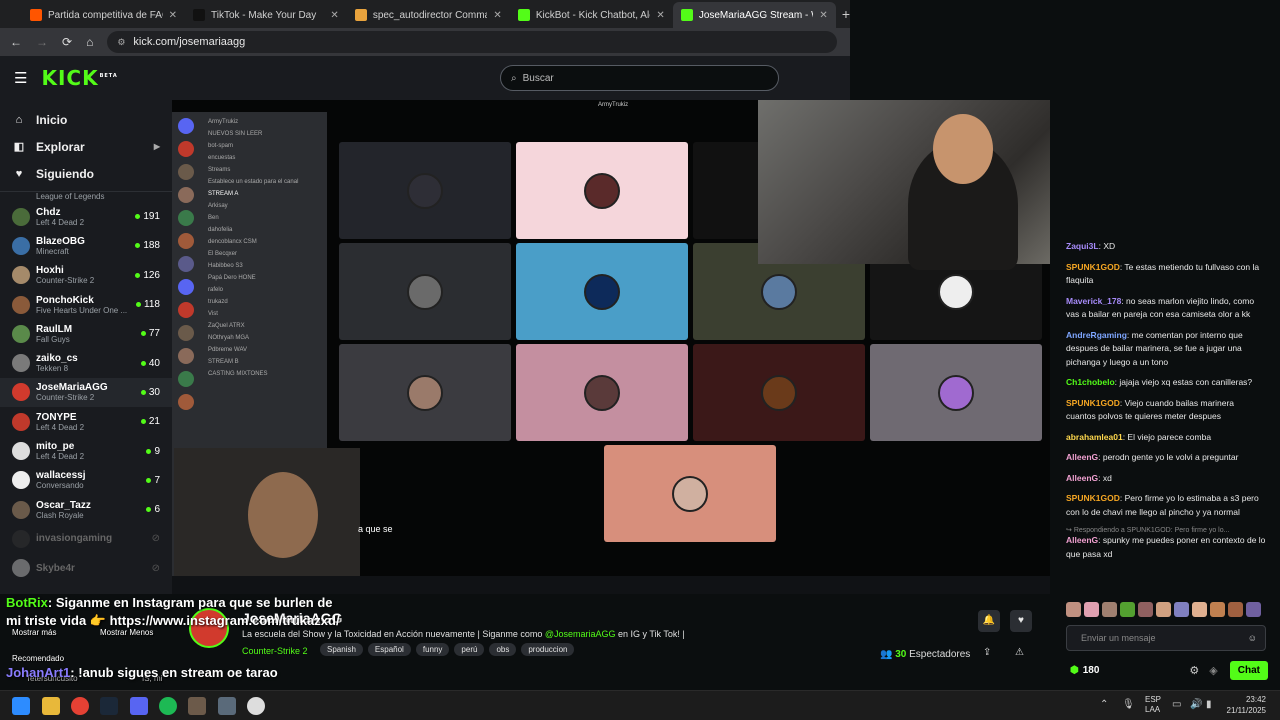  I want to click on language-indicator: ESP LAA, so click(1153, 705).